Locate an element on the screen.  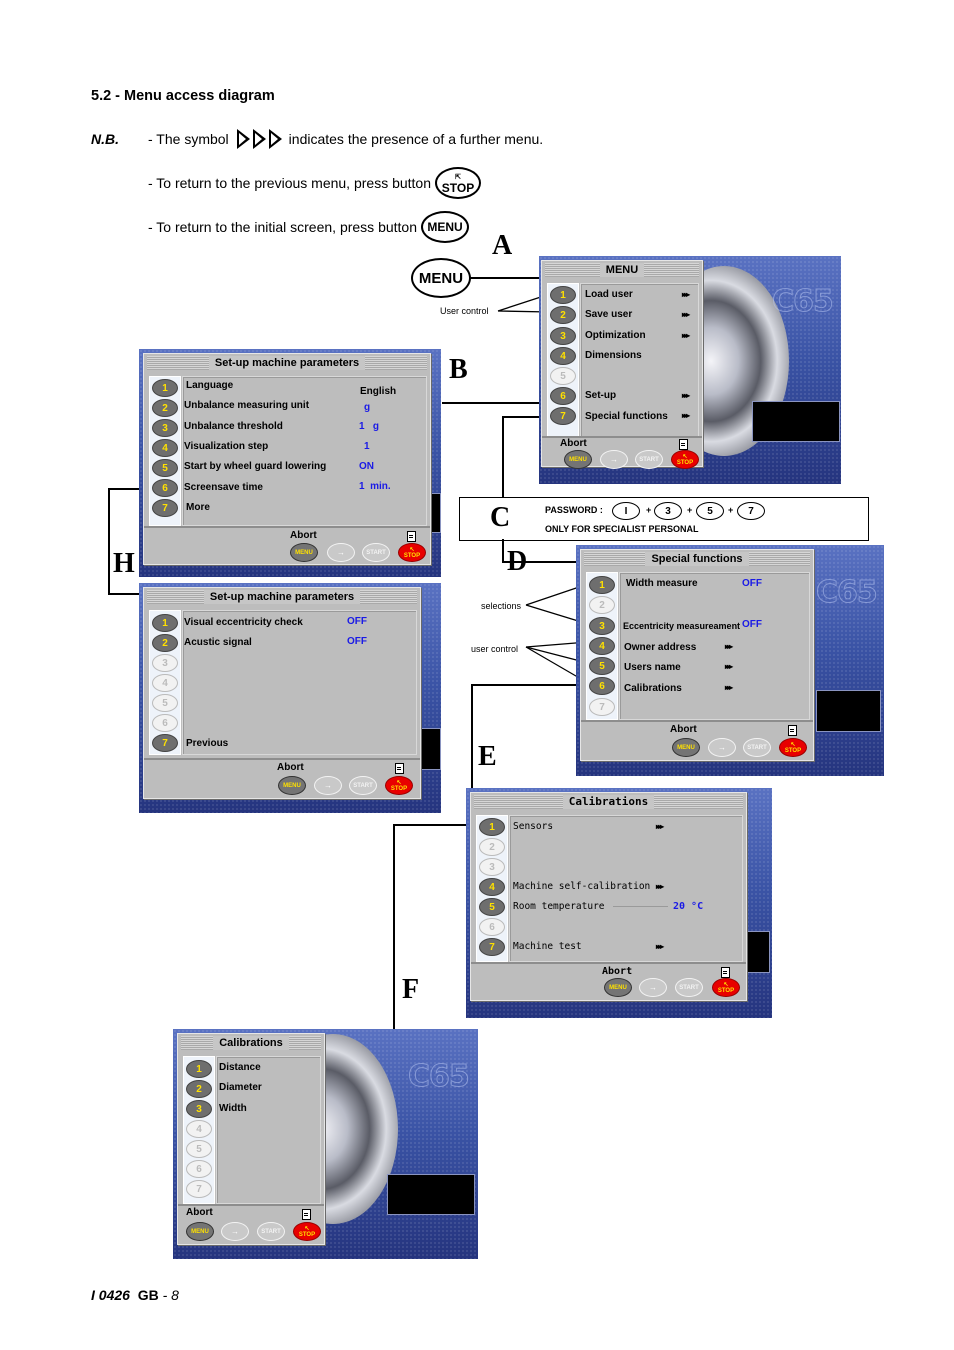
setting-start-guard: Start by wheel guard lowering is located at coordinates (255, 466).